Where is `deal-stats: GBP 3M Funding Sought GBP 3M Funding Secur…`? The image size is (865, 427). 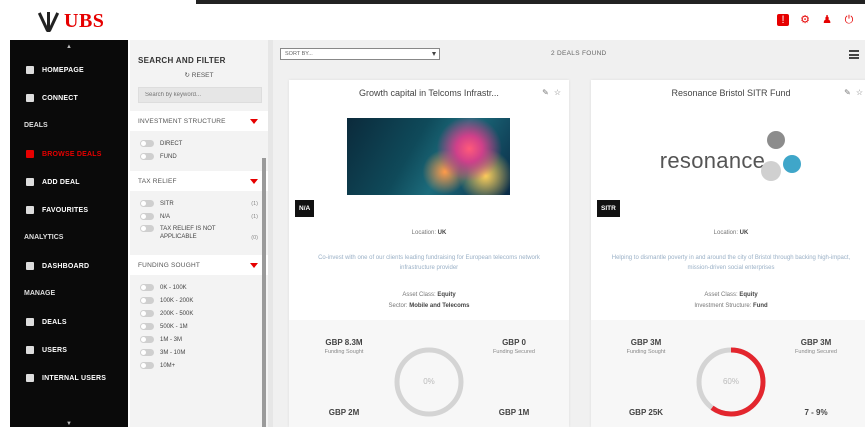 deal-stats: GBP 3M Funding Sought GBP 3M Funding Secur… is located at coordinates (728, 373).